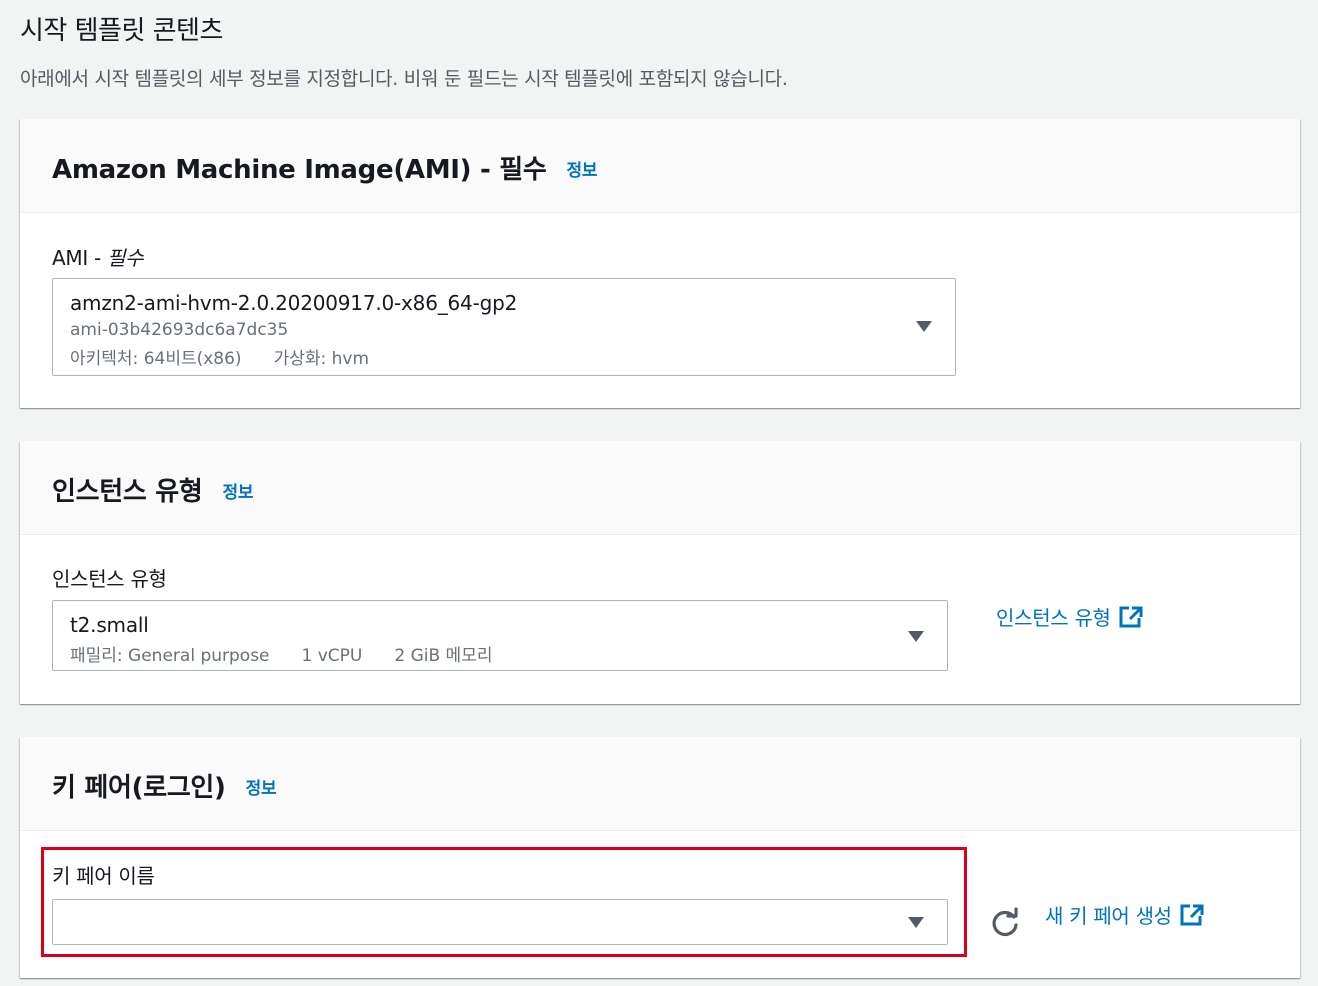 The height and width of the screenshot is (986, 1318). What do you see at coordinates (237, 490) in the screenshot?
I see `instance-info-link: 정보` at bounding box center [237, 490].